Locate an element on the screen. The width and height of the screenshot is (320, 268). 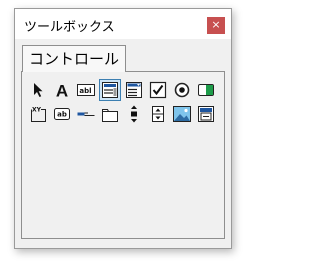
scrollbar-icon is located at coordinates (134, 114).